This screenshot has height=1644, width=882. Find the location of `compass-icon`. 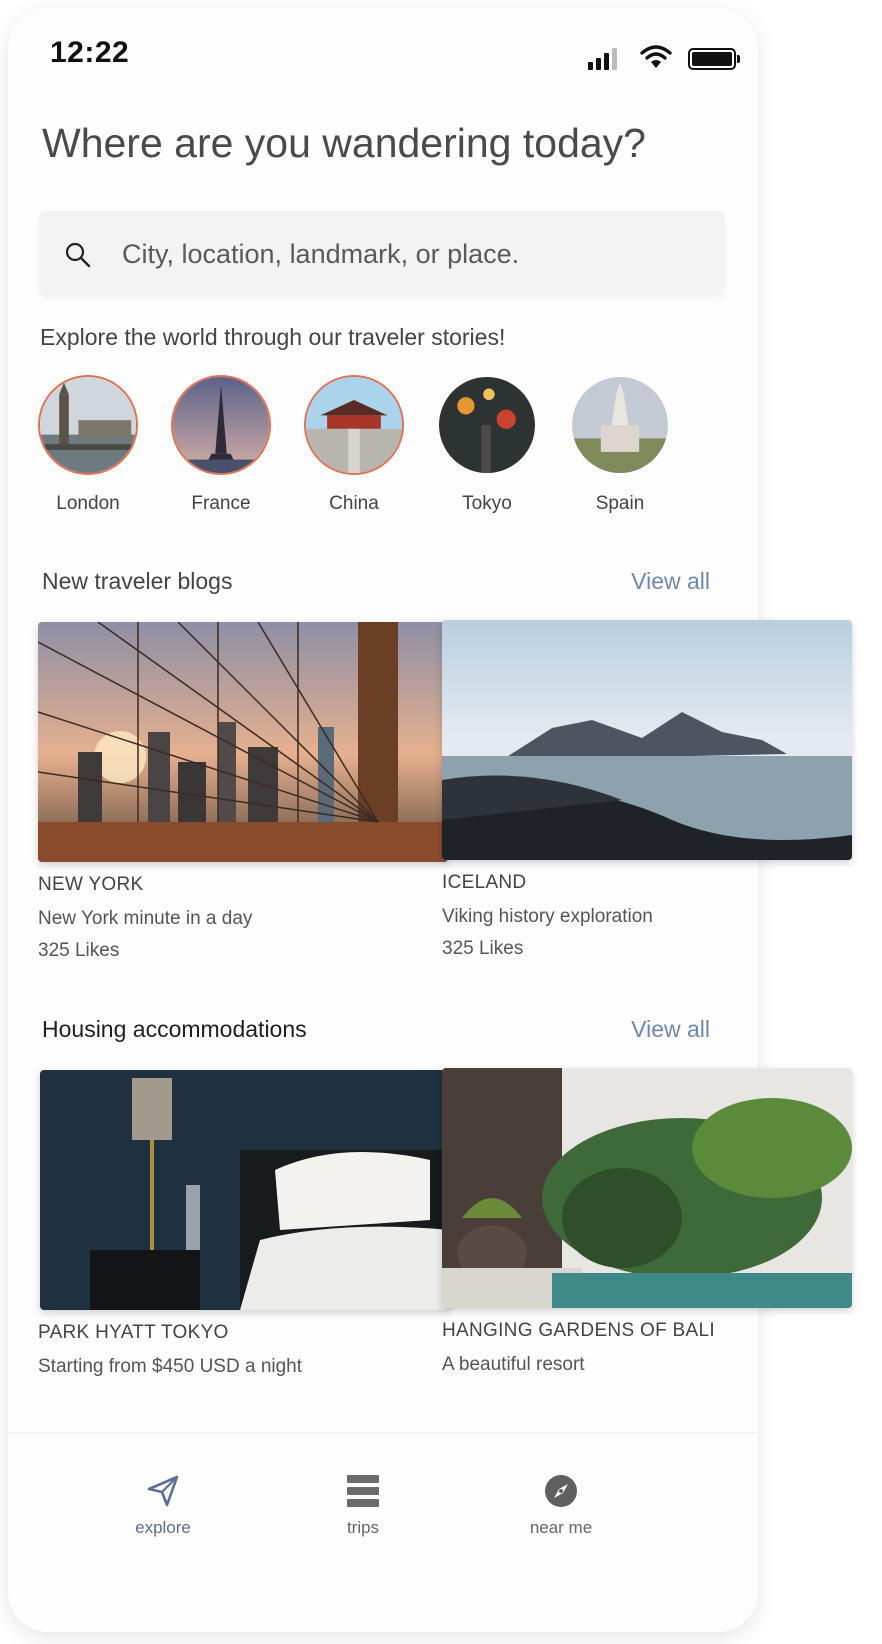

compass-icon is located at coordinates (561, 1491).